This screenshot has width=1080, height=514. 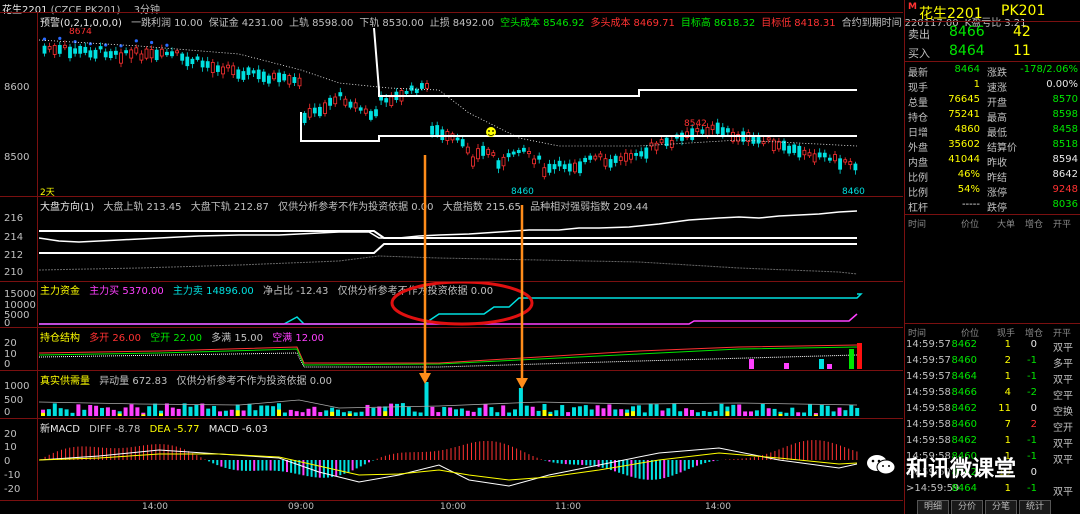 I want to click on tick-row: 14:59:57 8460 2 -1 多平, so click(x=992, y=362).